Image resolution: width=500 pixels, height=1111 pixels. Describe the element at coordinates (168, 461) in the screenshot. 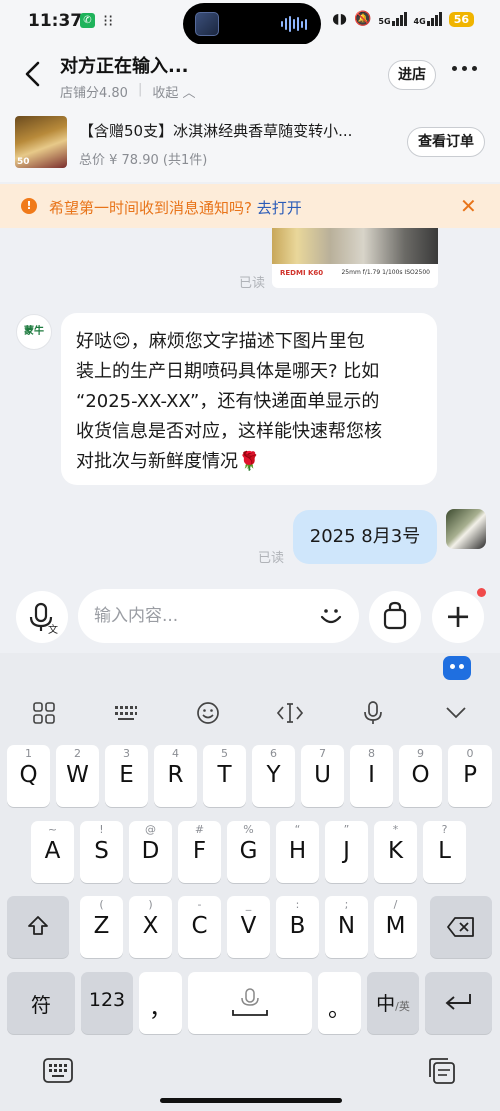

I see `message-line: 对批次与新鲜度情况🌹` at that location.